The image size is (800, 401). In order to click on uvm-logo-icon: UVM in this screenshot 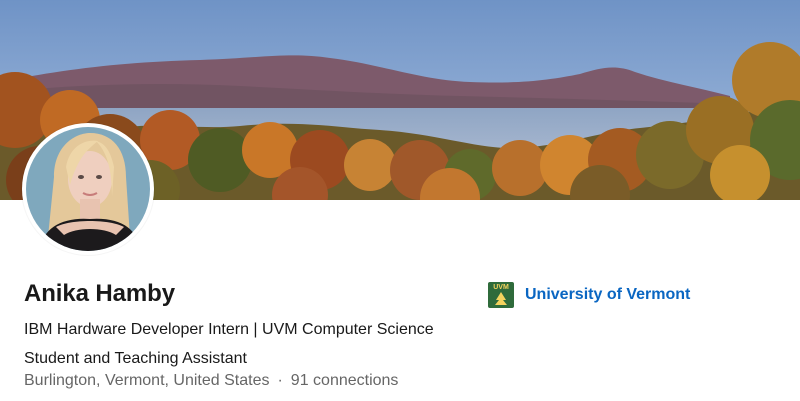, I will do `click(501, 295)`.